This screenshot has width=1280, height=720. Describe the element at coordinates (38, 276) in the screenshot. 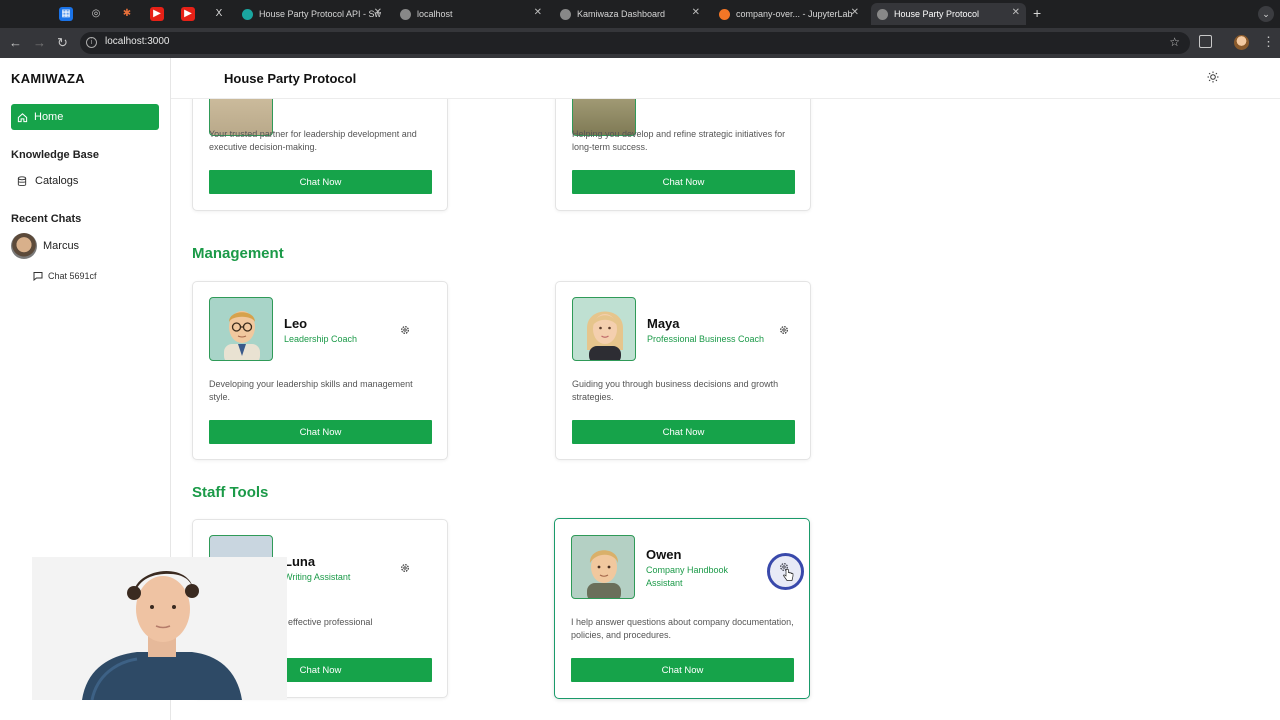

I see `message-icon` at that location.